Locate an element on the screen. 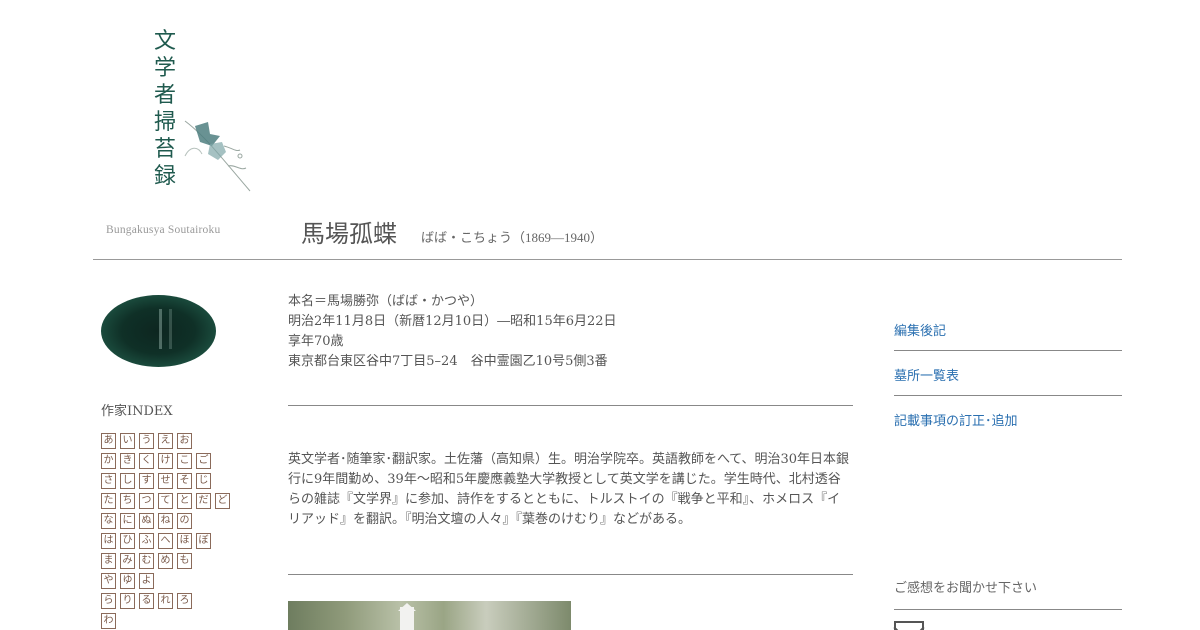  kana-index-link: に is located at coordinates (127, 521).